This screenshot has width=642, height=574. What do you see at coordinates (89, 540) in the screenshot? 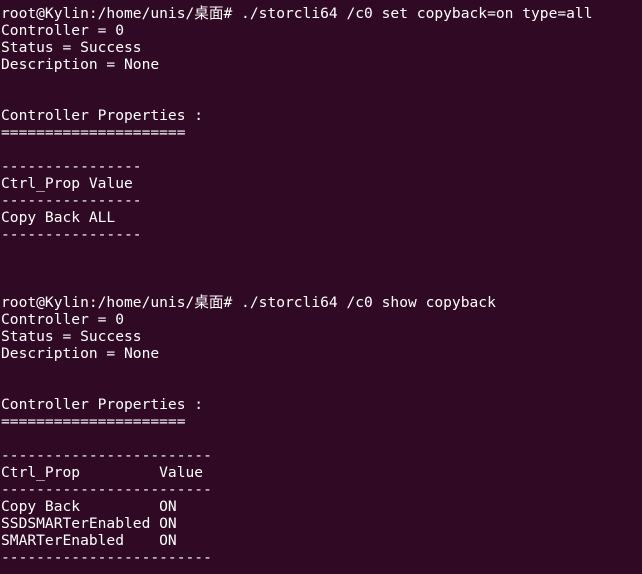
I see `table-row: SMARTerEnabled ON` at bounding box center [89, 540].